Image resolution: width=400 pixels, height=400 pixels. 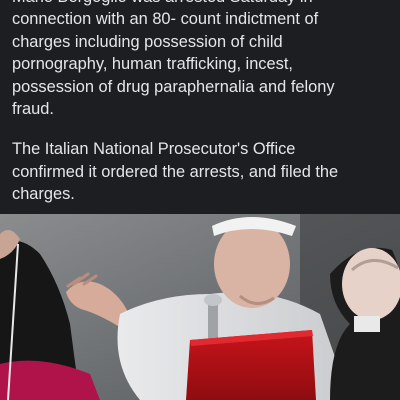 What do you see at coordinates (213, 300) in the screenshot?
I see `microphone-icon` at bounding box center [213, 300].